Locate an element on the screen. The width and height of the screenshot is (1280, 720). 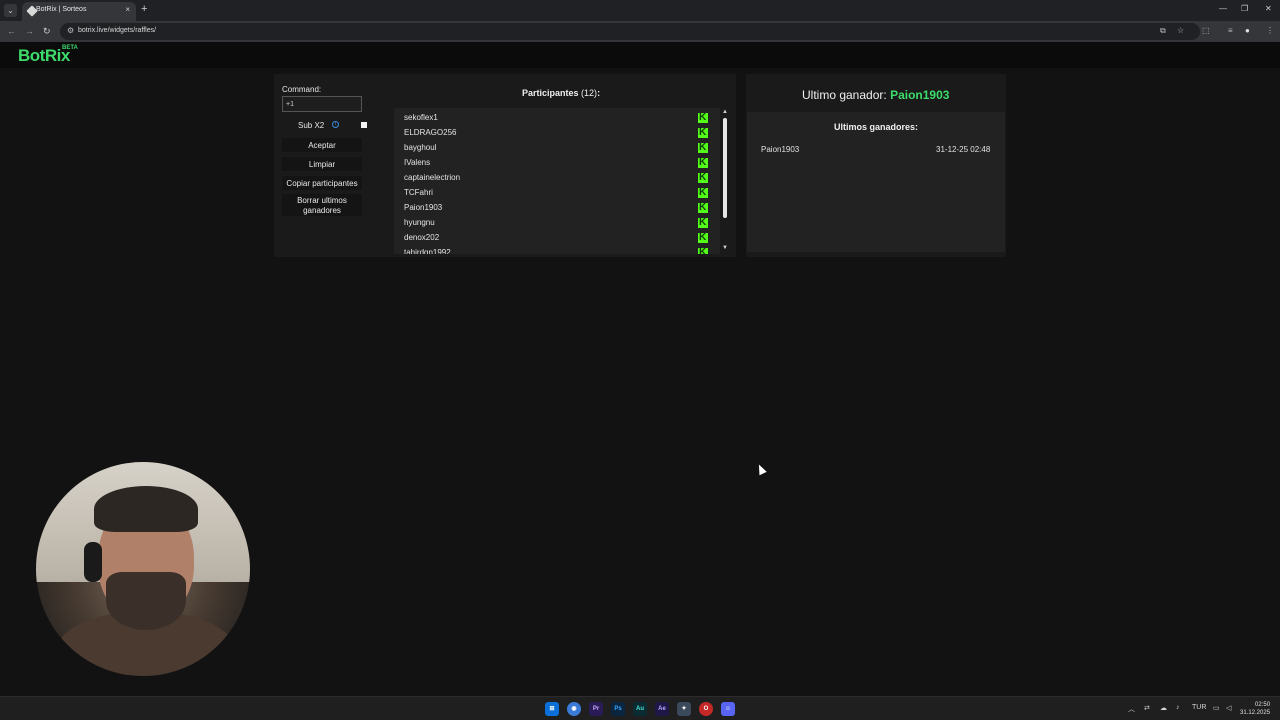
minimize-icon: — is located at coordinates (1223, 8).